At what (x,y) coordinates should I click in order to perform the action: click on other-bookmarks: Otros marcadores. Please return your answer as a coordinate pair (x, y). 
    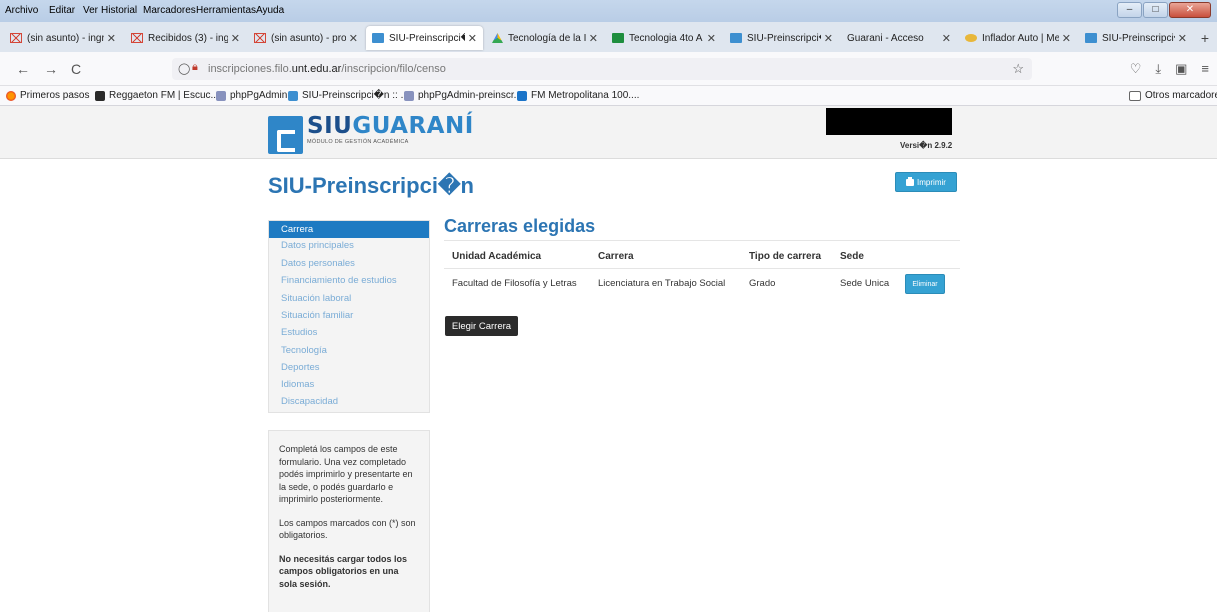
    Looking at the image, I should click on (1173, 95).